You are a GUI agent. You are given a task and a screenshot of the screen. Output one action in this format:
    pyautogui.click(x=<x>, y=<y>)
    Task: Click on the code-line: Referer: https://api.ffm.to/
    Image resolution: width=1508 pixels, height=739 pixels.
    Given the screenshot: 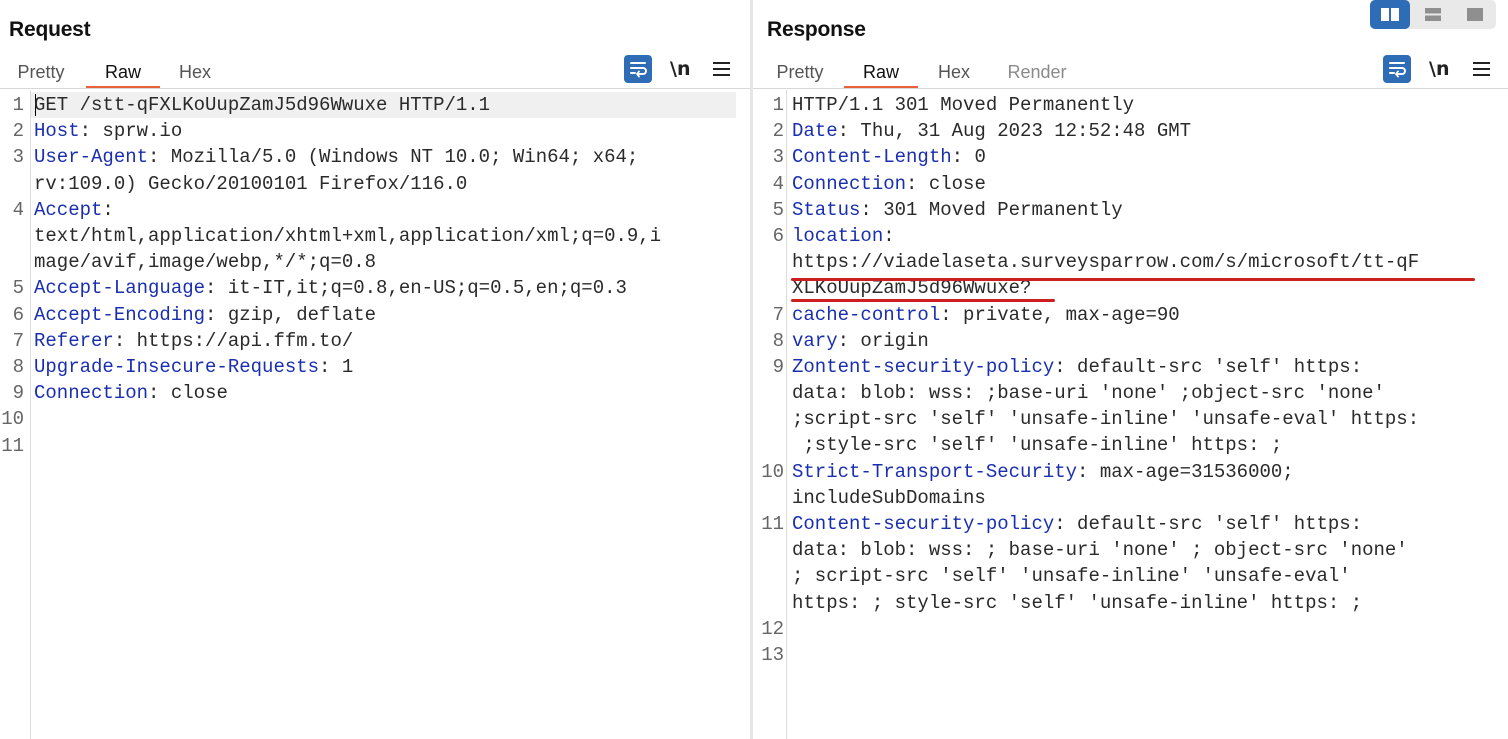 What is the action you would take?
    pyautogui.click(x=347, y=341)
    